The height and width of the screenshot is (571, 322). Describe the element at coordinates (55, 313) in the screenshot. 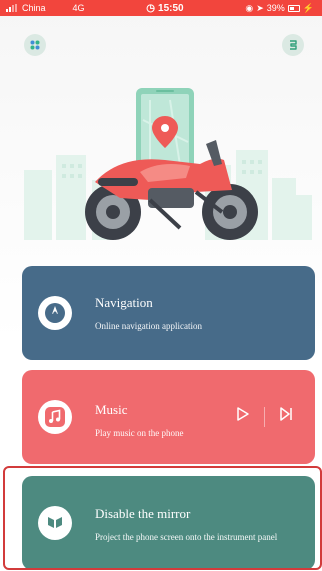

I see `compass-icon` at that location.